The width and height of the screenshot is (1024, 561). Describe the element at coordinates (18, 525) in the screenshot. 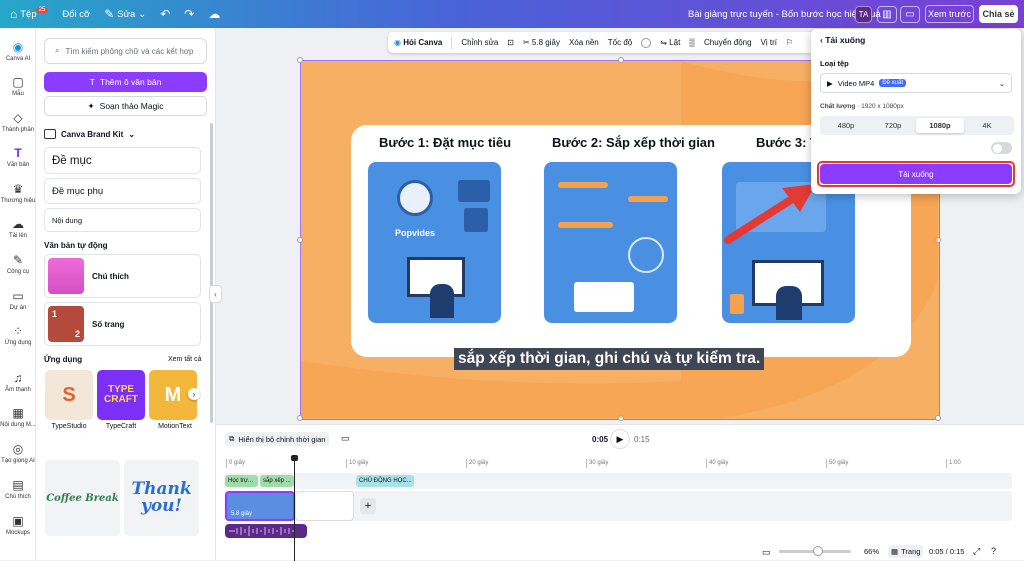

I see `rail-item-mockups: ▣ Mockups` at that location.